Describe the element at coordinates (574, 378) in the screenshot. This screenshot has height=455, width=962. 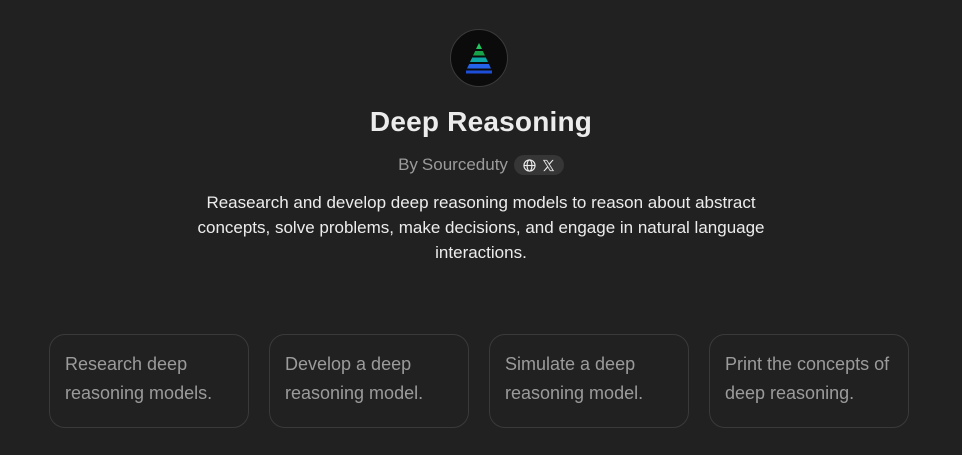
I see `starter-text: Simulate a deep reasoning model.` at that location.